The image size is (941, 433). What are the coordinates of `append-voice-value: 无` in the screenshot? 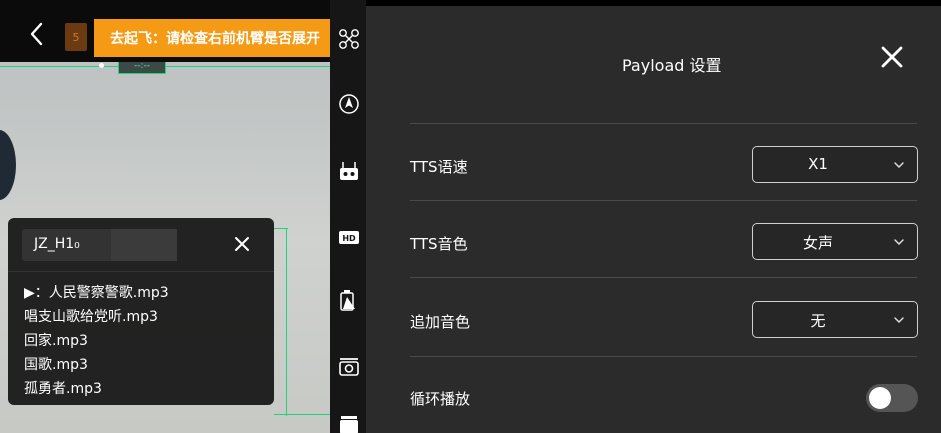 It's located at (818, 321).